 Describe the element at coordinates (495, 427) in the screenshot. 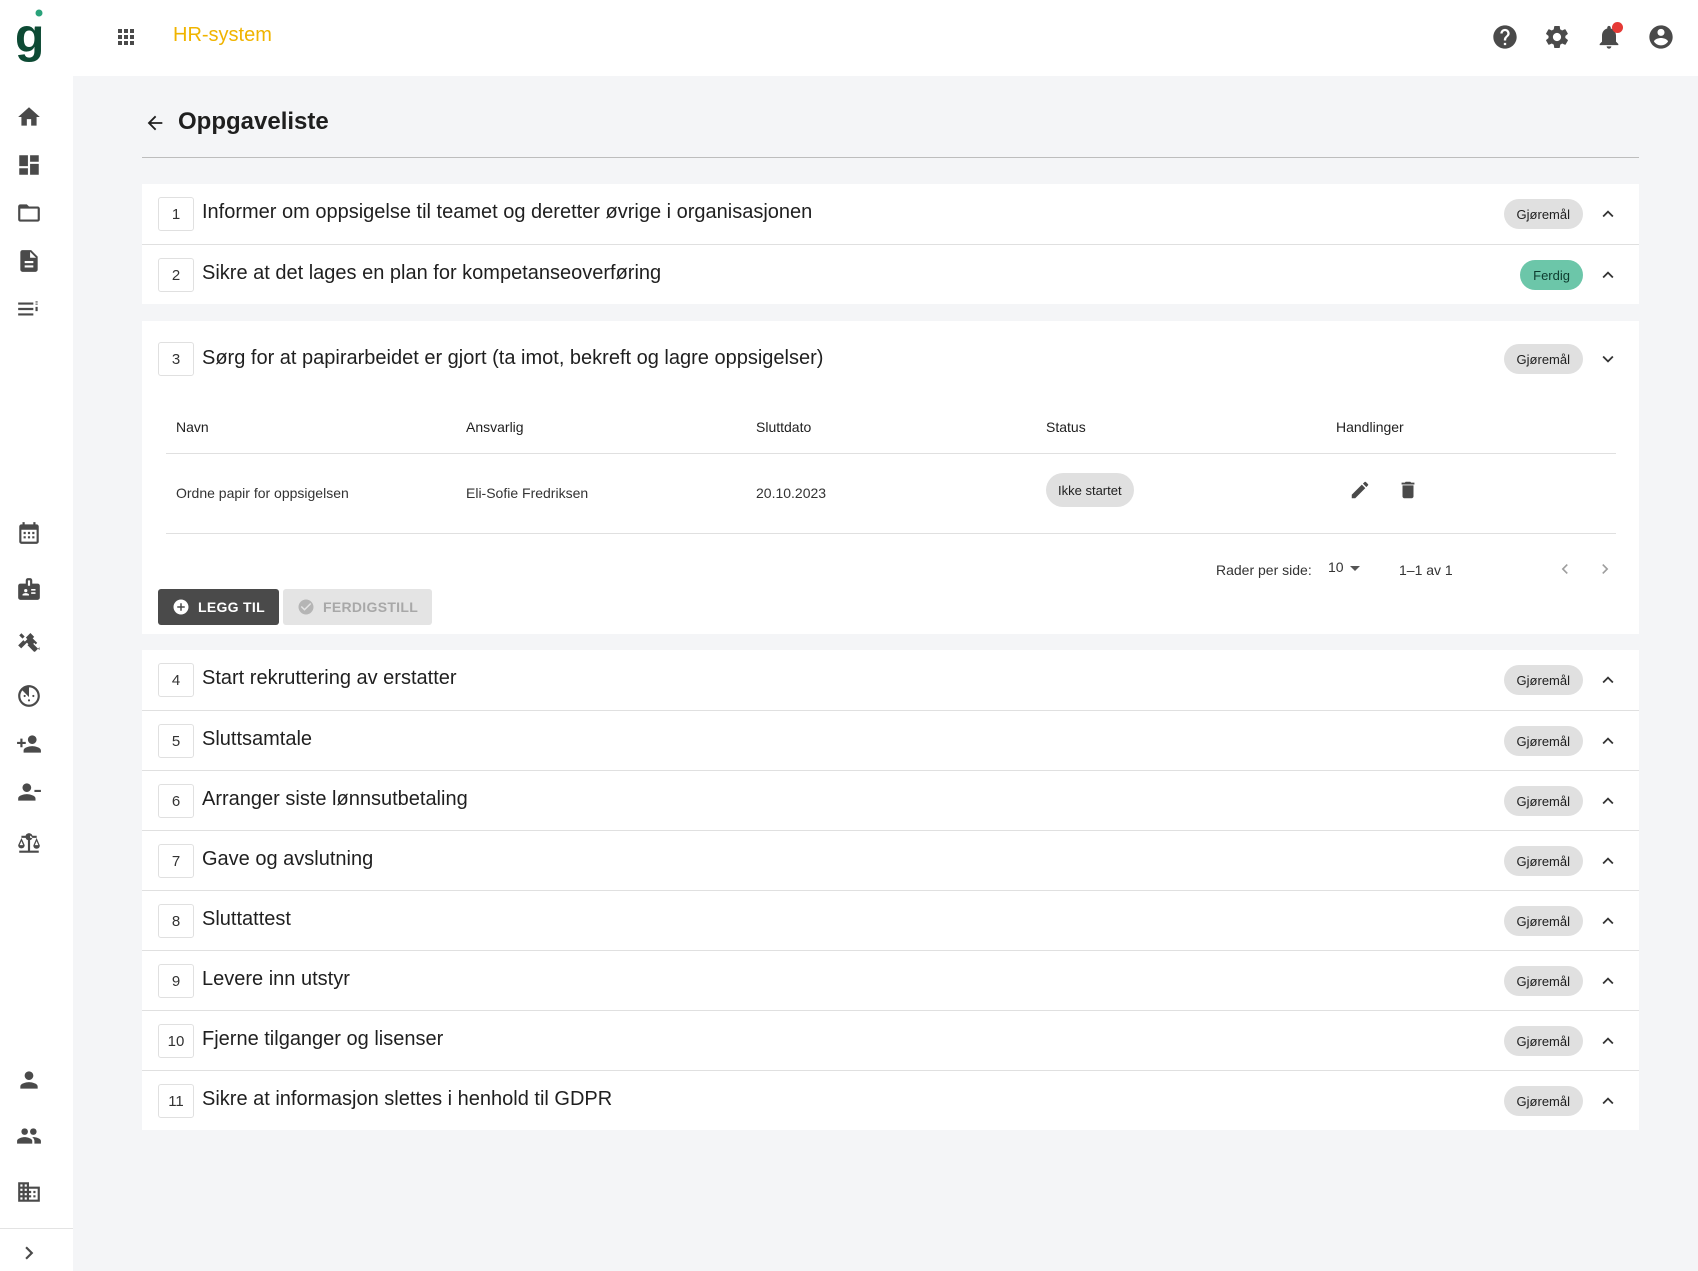

I see `column-header-owner: Ansvarlig` at that location.